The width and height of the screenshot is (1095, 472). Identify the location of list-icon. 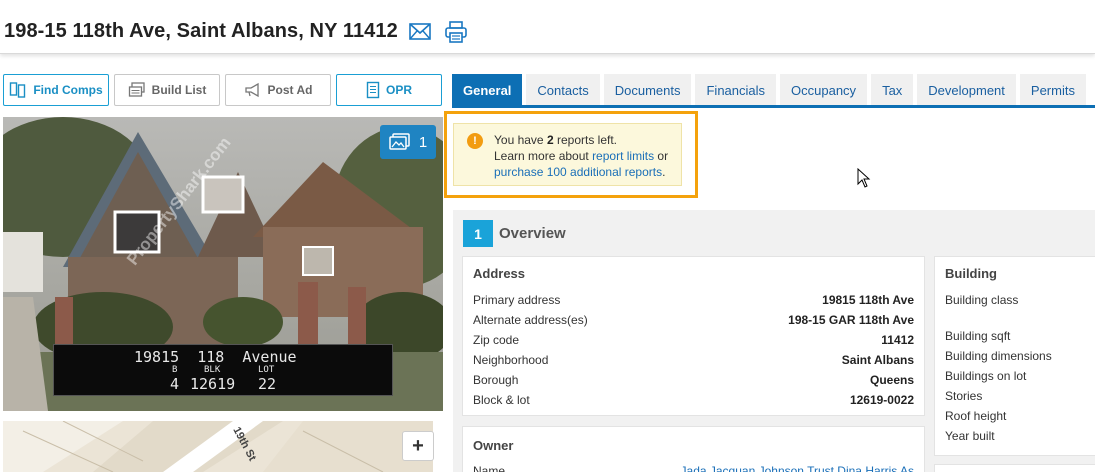
(136, 89).